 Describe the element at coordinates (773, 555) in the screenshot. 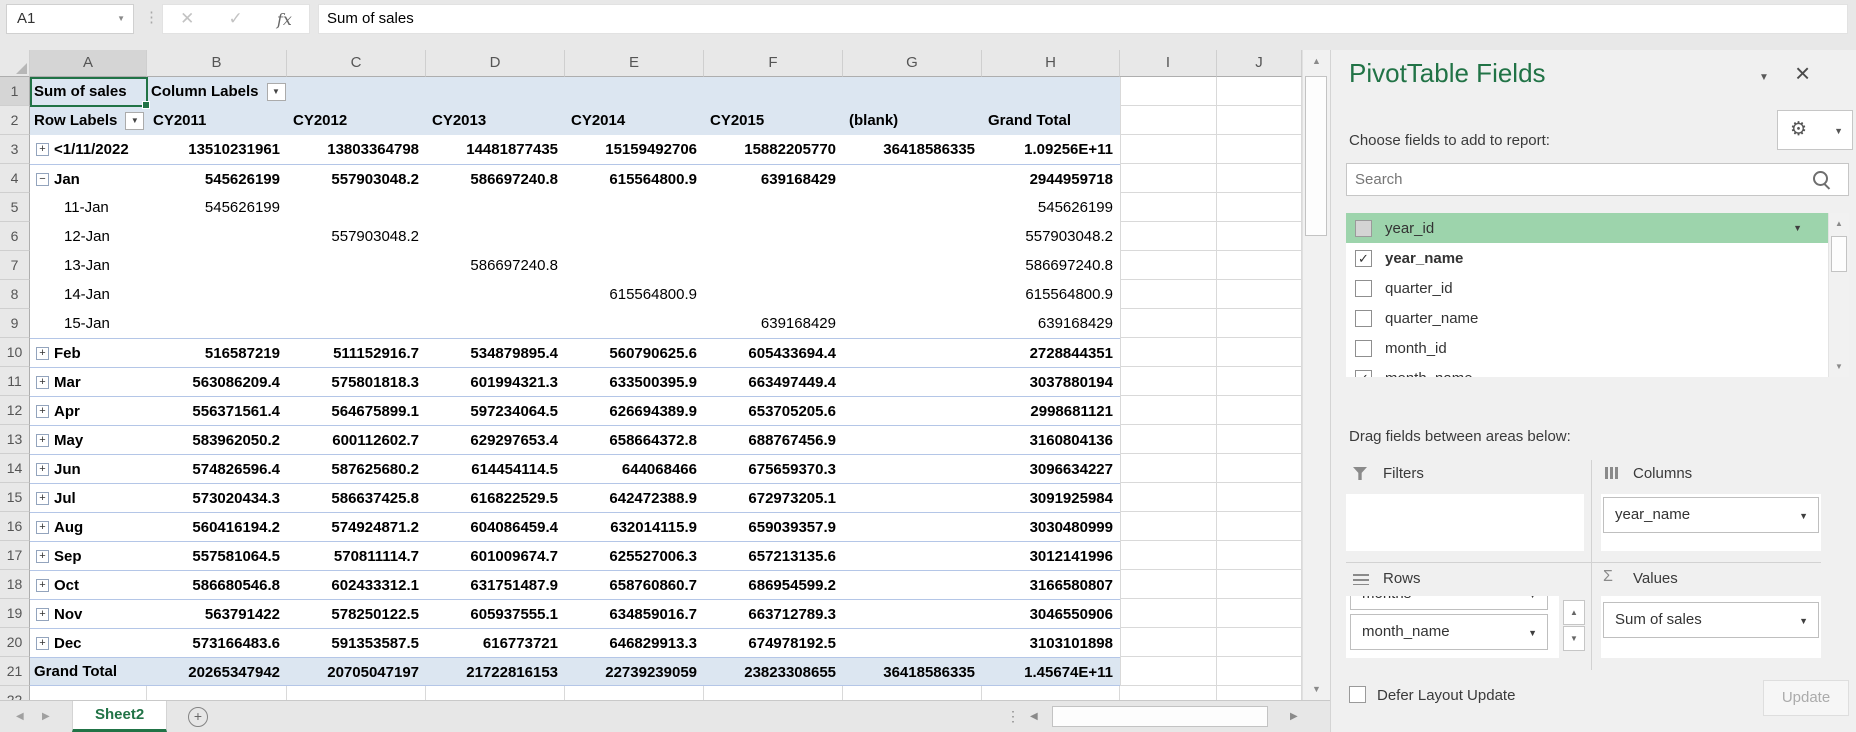

I see `table-cell: 657213135.6` at that location.